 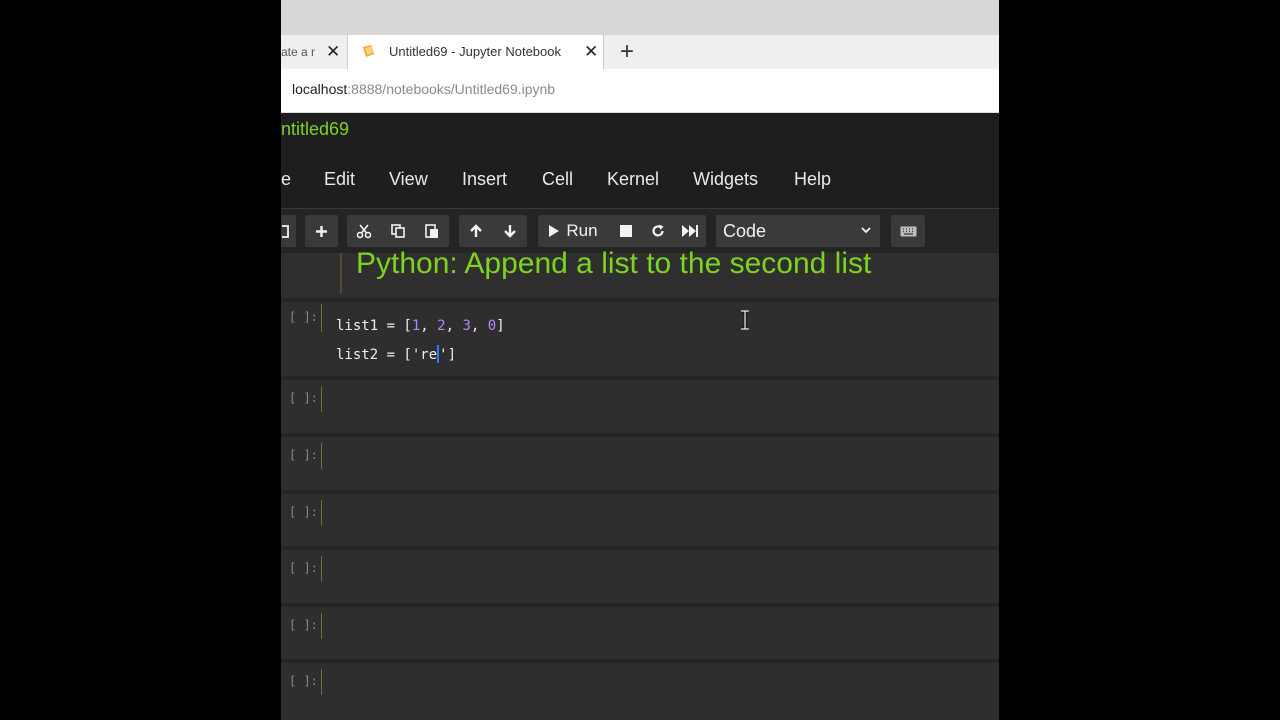 I want to click on insert-cell-button, so click(x=321, y=231).